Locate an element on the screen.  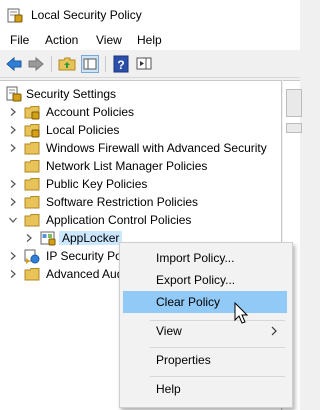
tree-item-label: IP Security Poli is located at coordinates (87, 256).